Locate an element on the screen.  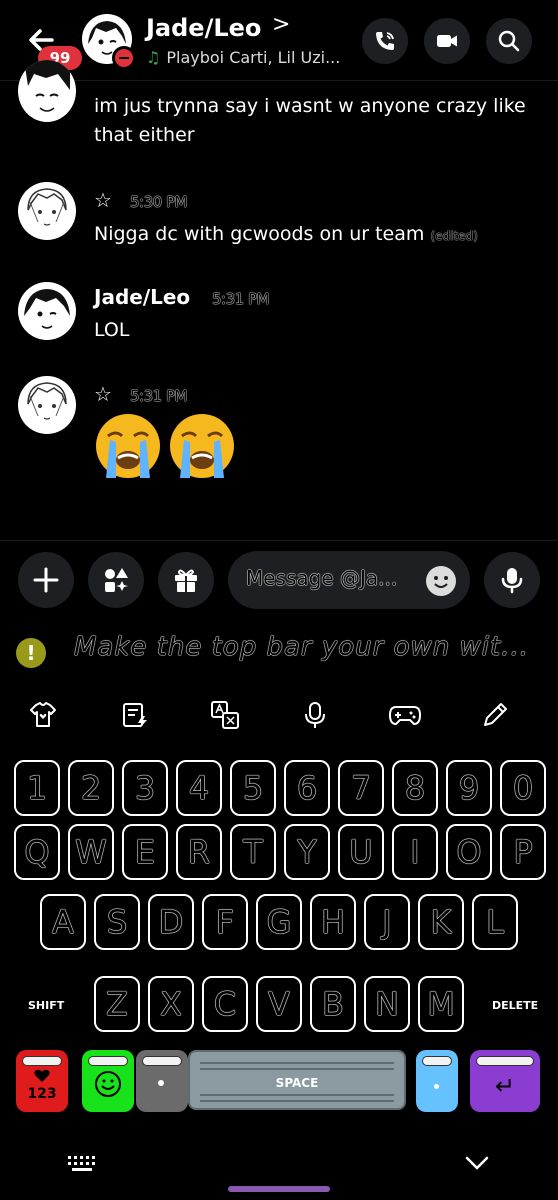
key-6: 6 is located at coordinates (307, 788).